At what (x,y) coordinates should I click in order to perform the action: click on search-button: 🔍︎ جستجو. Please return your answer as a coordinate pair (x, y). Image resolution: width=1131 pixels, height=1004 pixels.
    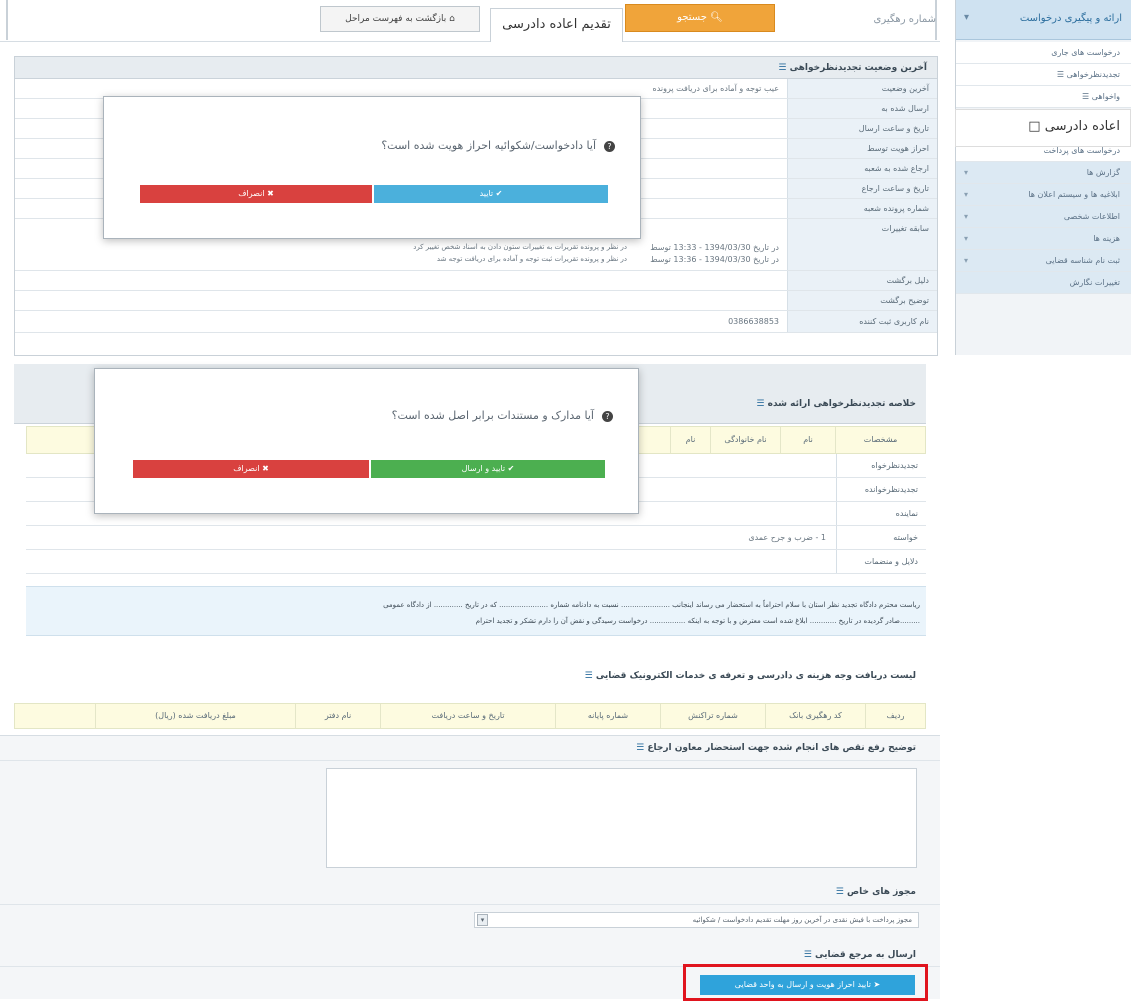
    Looking at the image, I should click on (700, 18).